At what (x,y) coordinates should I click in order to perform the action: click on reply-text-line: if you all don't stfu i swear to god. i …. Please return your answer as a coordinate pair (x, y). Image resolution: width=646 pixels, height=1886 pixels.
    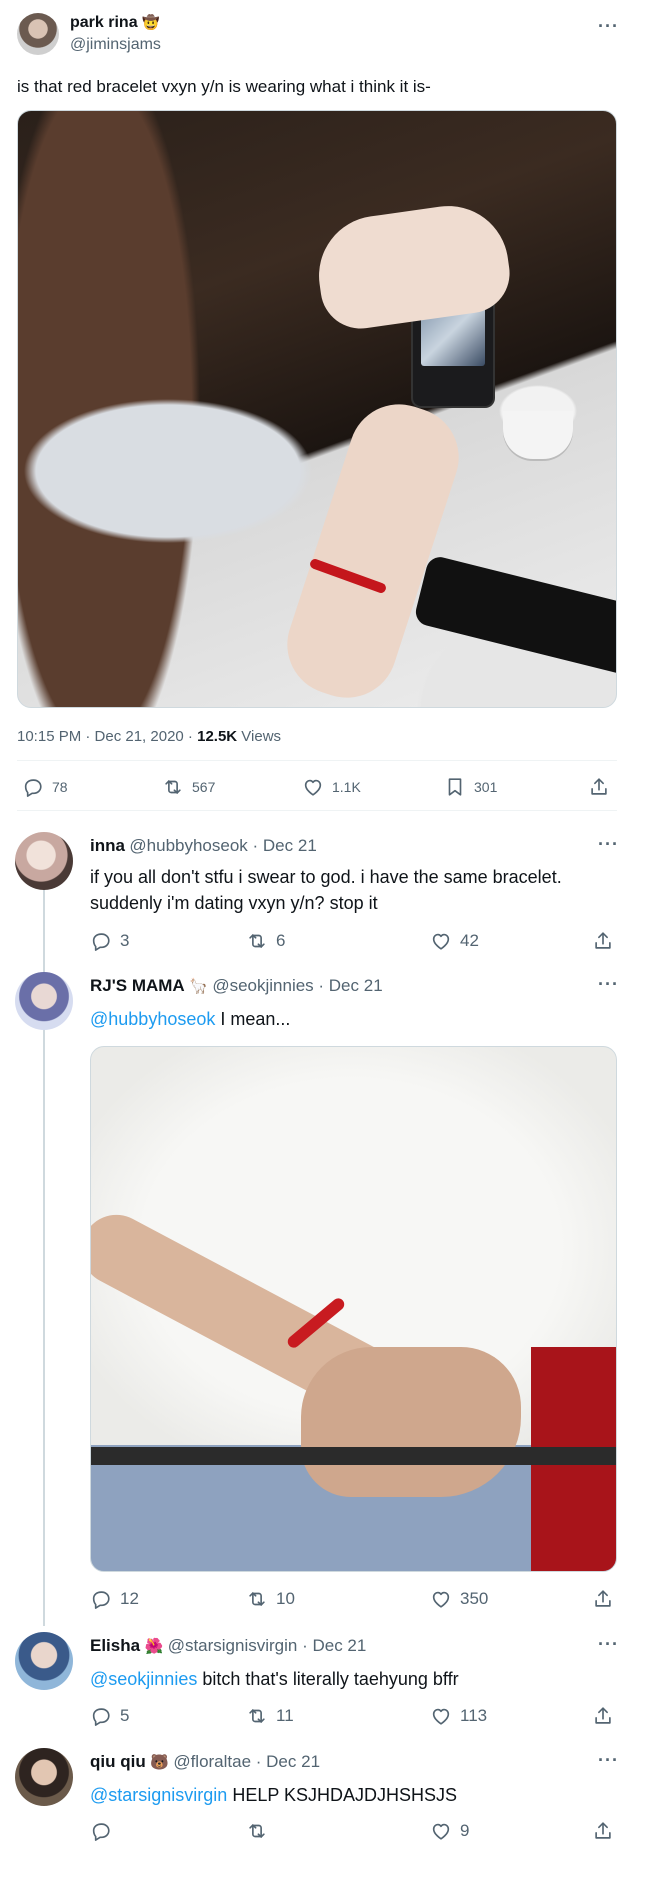
    Looking at the image, I should click on (326, 877).